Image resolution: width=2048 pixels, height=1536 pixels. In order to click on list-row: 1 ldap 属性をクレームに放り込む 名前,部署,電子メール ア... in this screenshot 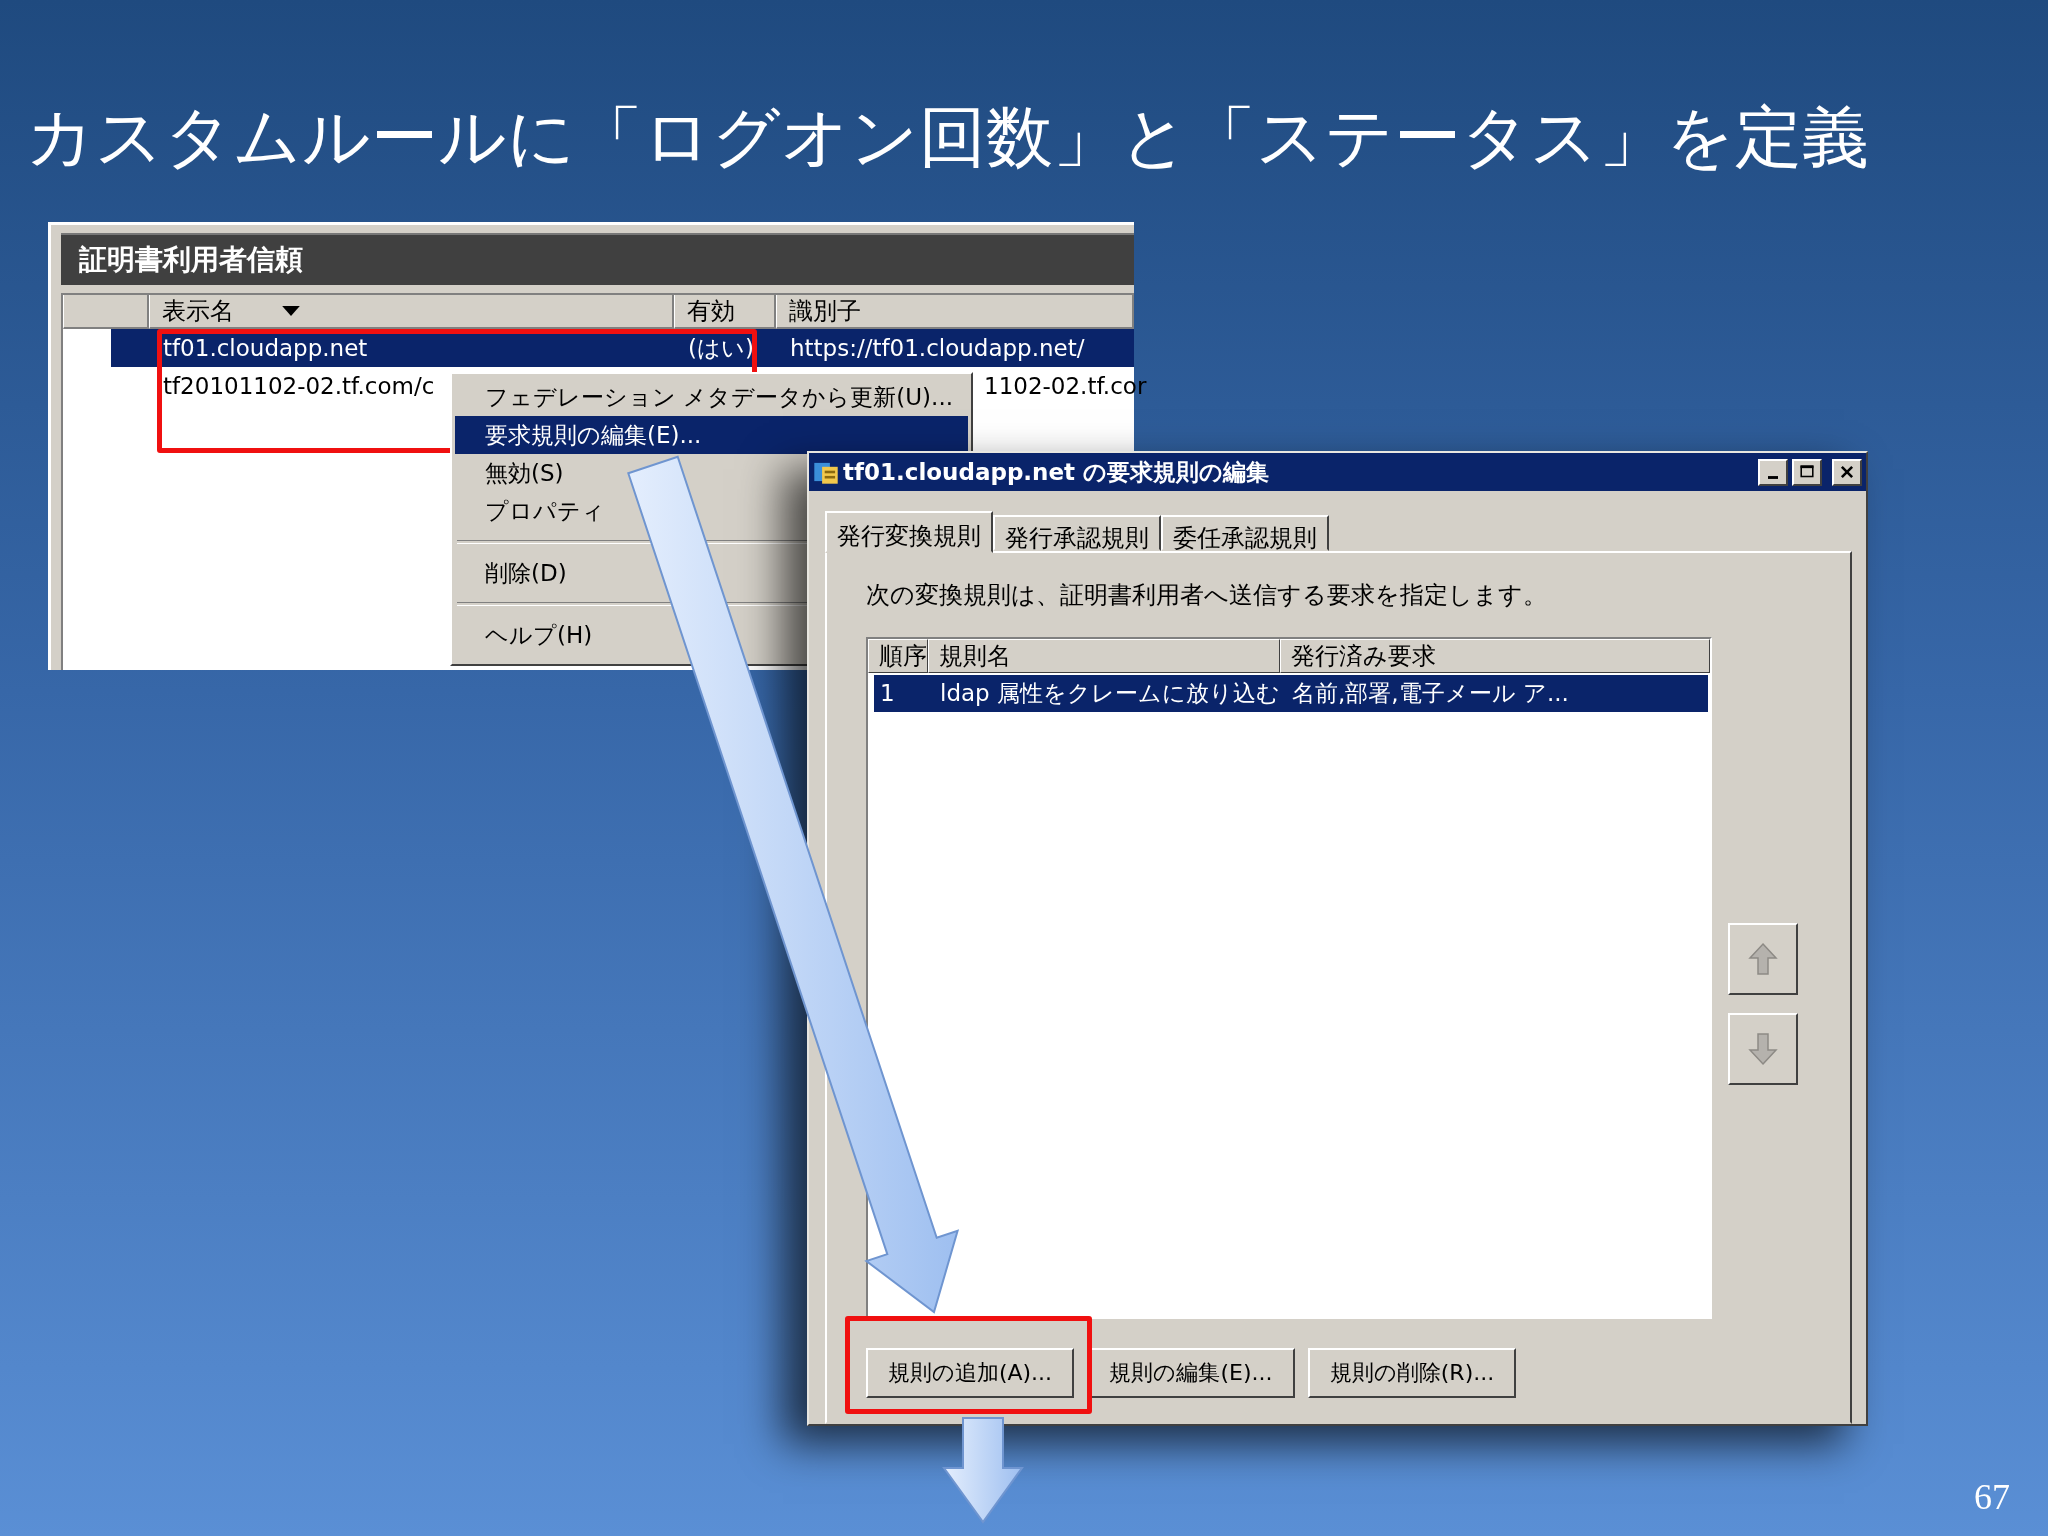, I will do `click(1291, 693)`.